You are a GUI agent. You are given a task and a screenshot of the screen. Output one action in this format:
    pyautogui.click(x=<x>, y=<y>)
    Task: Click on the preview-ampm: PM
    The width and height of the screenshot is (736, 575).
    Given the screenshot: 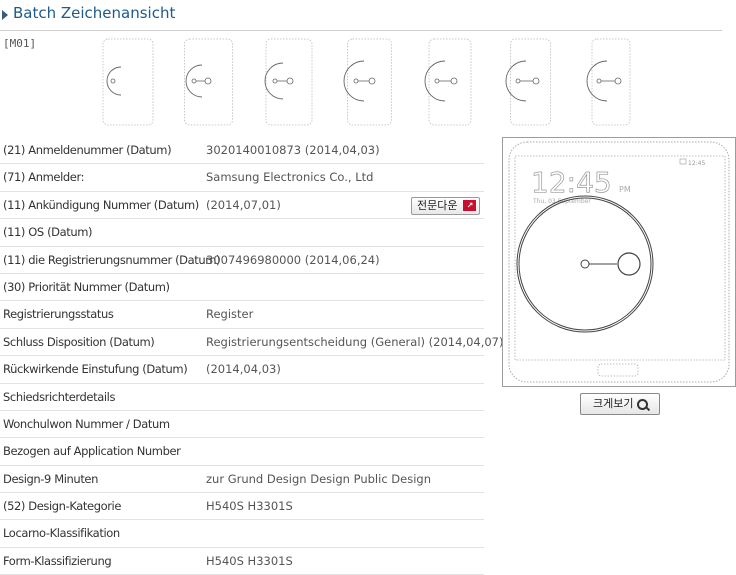 What is the action you would take?
    pyautogui.click(x=625, y=189)
    